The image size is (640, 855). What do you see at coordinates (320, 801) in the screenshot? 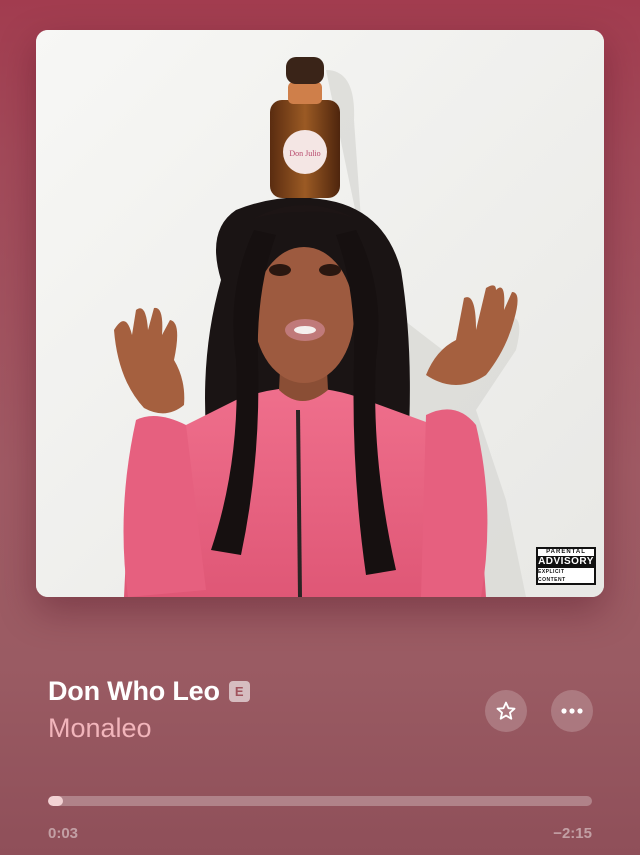
I see `playback-scrubber` at bounding box center [320, 801].